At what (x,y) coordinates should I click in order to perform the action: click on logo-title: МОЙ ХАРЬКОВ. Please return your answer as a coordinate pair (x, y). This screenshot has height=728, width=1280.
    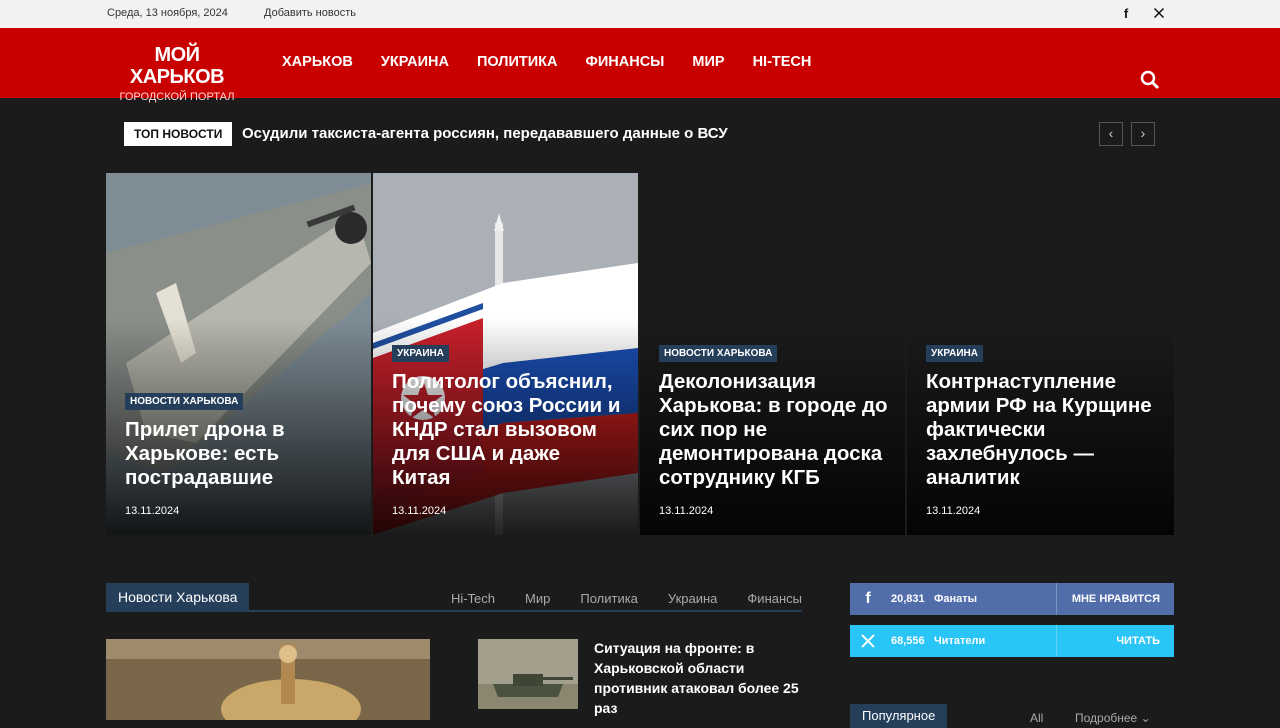
    Looking at the image, I should click on (177, 66).